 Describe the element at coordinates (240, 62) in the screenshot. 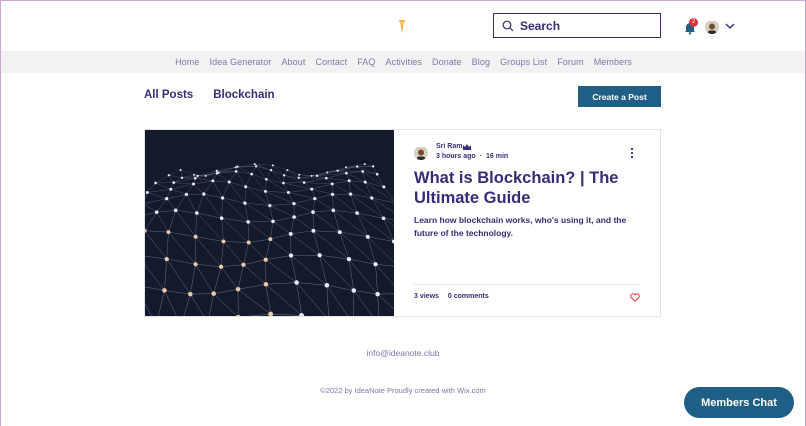

I see `nav-item-idea-generator: Idea Generator` at that location.